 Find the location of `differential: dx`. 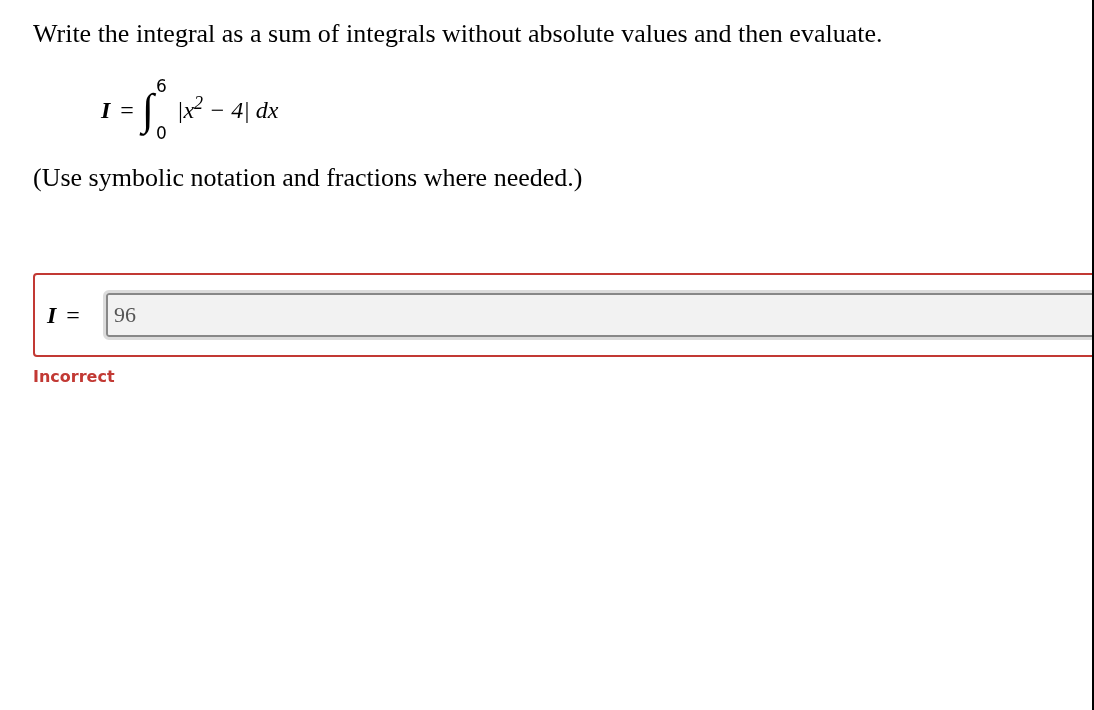

differential: dx is located at coordinates (267, 110).